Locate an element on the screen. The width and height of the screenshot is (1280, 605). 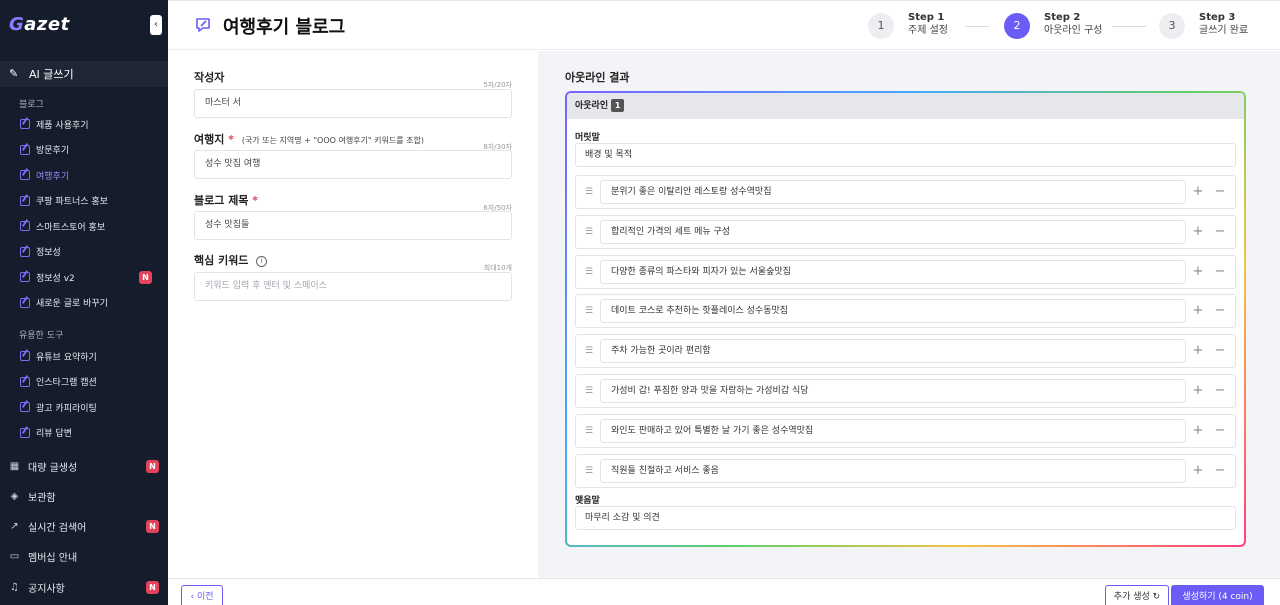
sidebar-main-item: ▦ 대량 글생성 N is located at coordinates (84, 466).